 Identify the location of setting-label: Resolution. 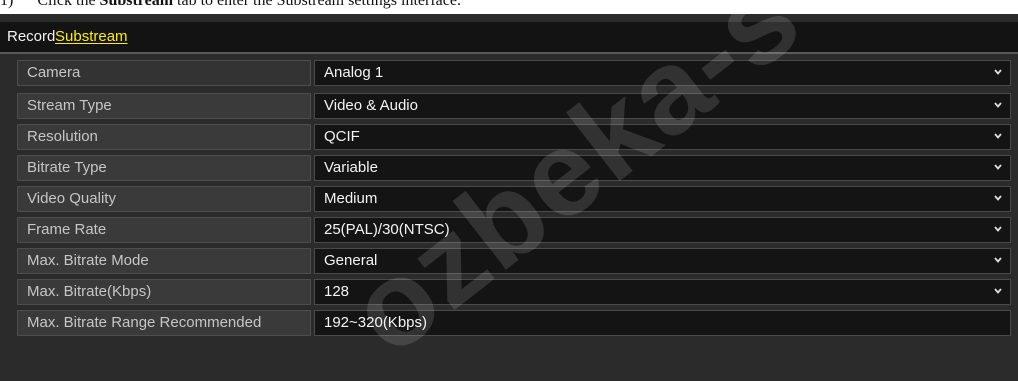
(164, 137).